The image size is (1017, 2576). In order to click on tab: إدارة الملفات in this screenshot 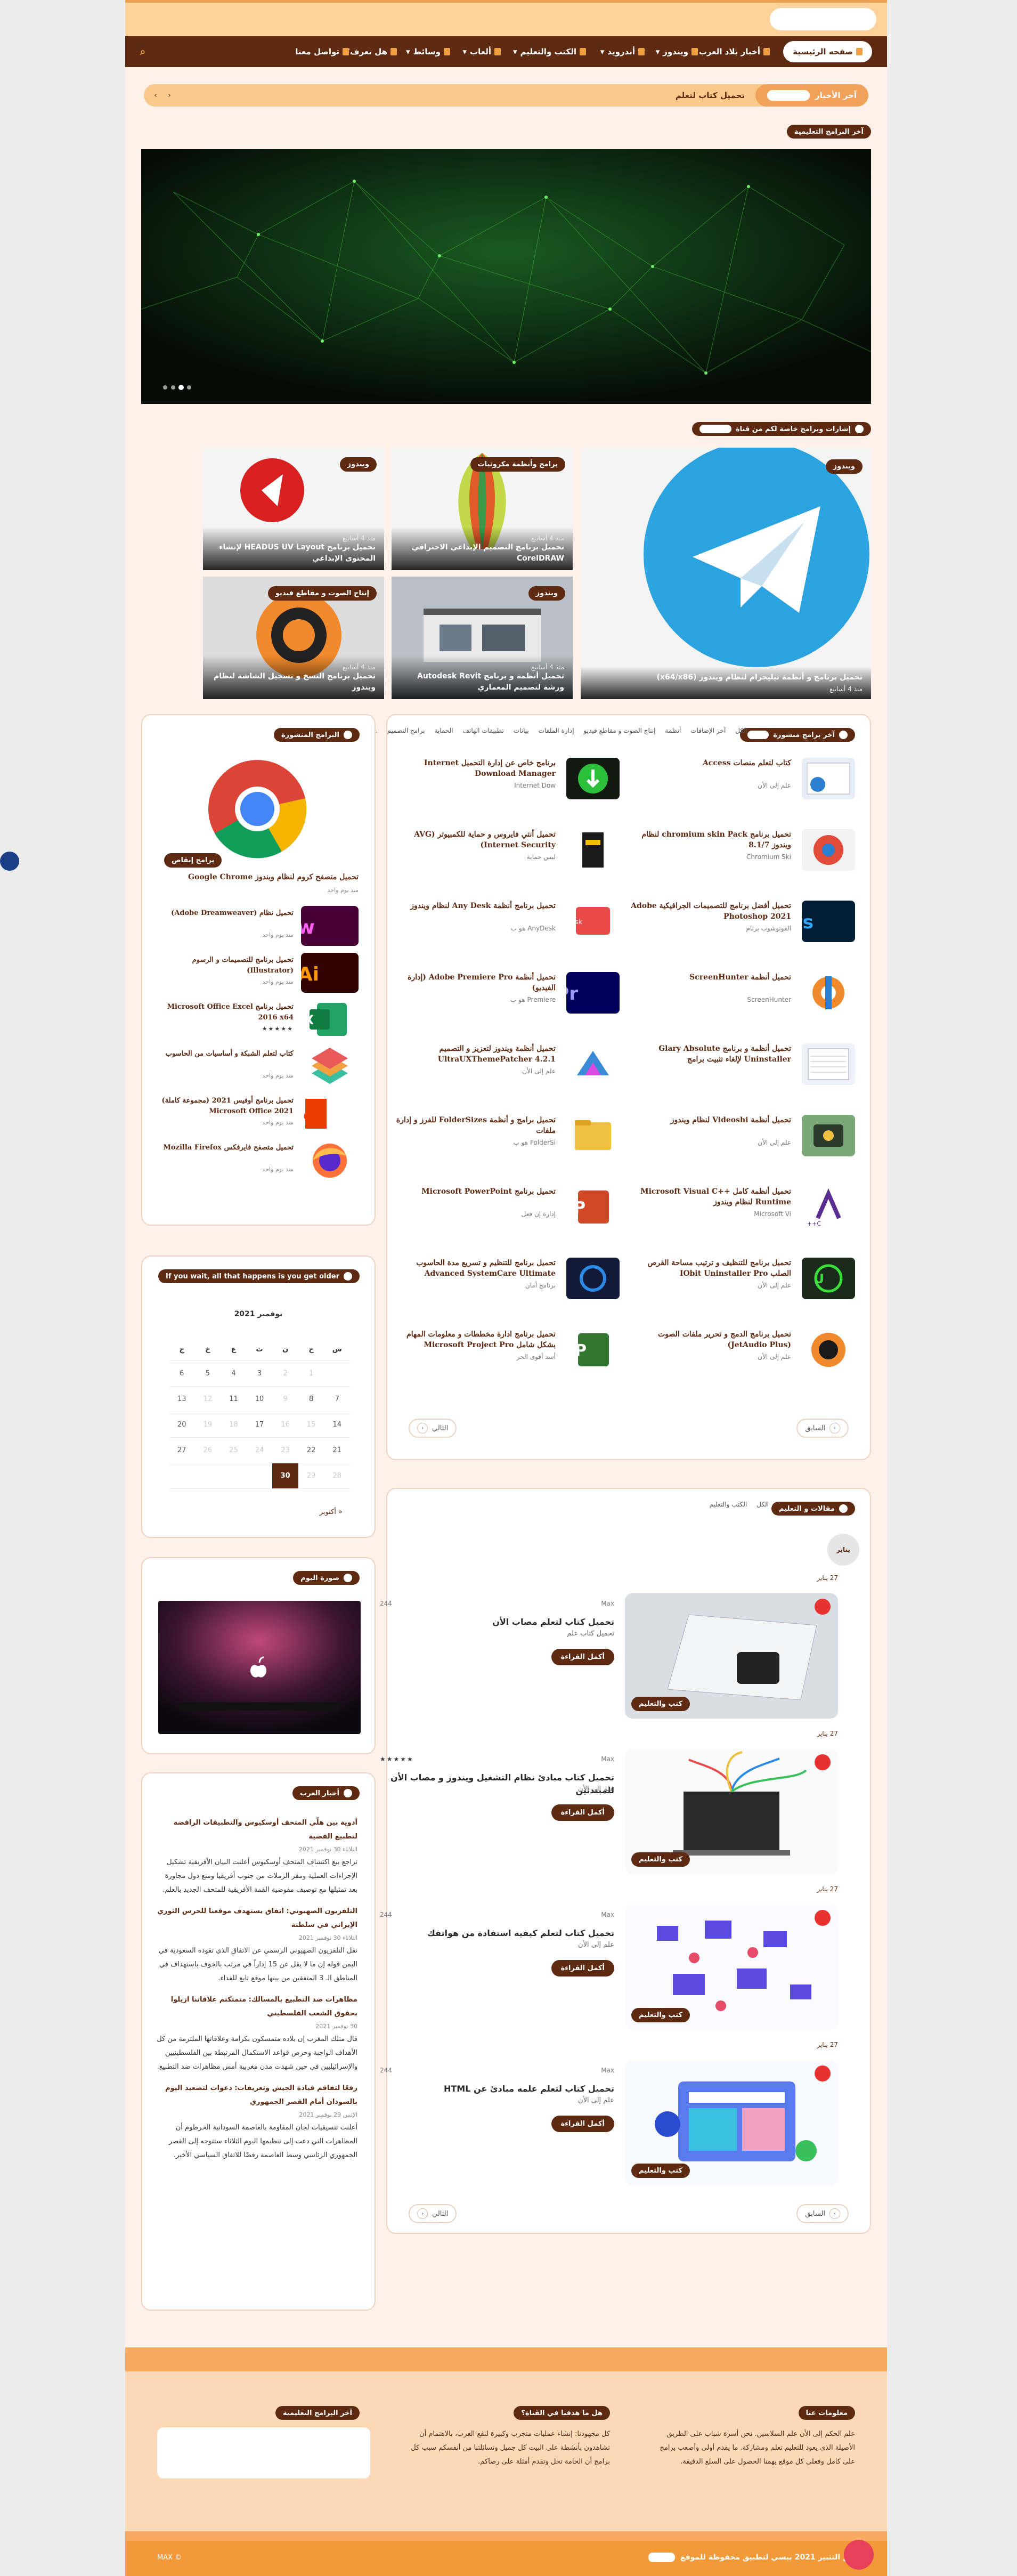, I will do `click(556, 731)`.